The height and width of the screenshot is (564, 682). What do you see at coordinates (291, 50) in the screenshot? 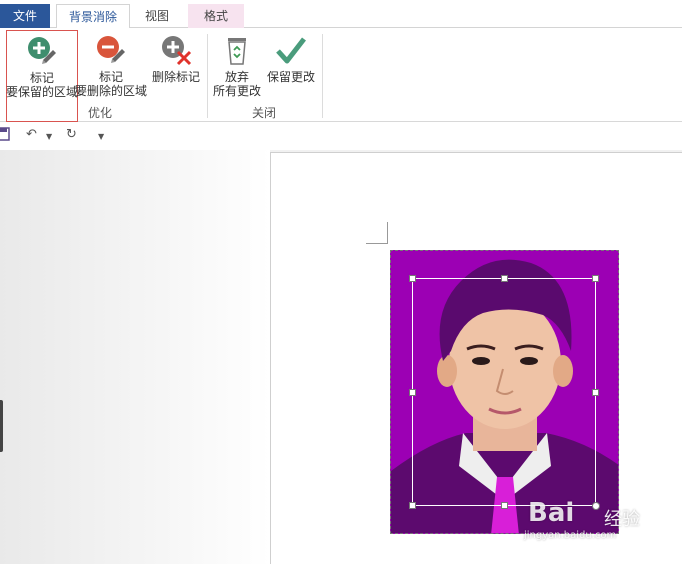
I see `check-icon` at bounding box center [291, 50].